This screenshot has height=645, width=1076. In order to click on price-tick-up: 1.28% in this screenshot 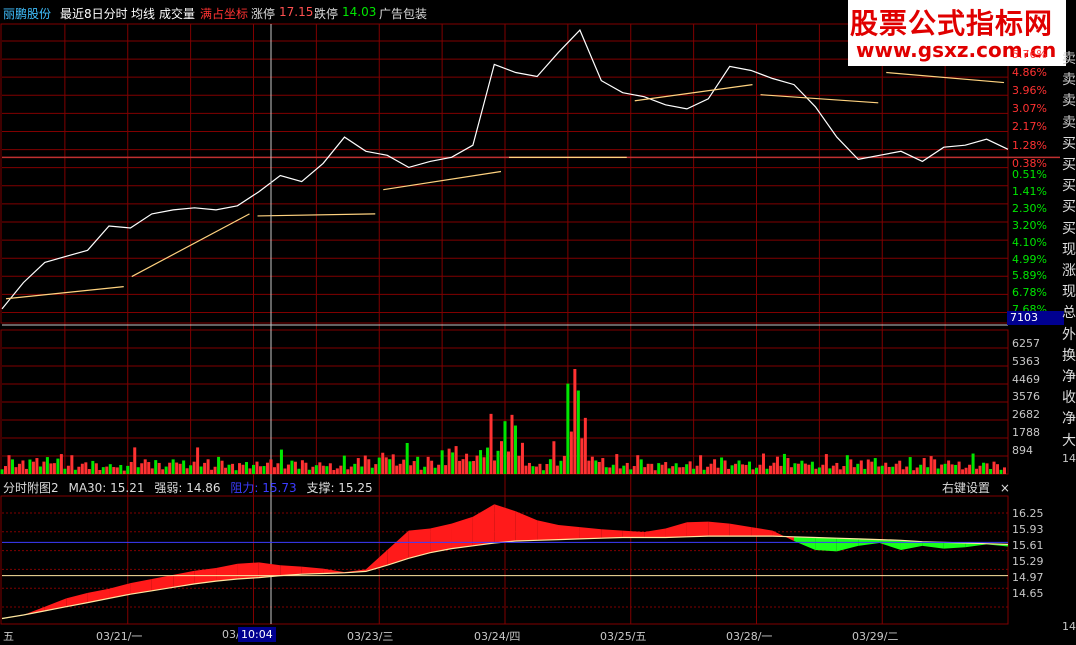, I will do `click(1029, 145)`.